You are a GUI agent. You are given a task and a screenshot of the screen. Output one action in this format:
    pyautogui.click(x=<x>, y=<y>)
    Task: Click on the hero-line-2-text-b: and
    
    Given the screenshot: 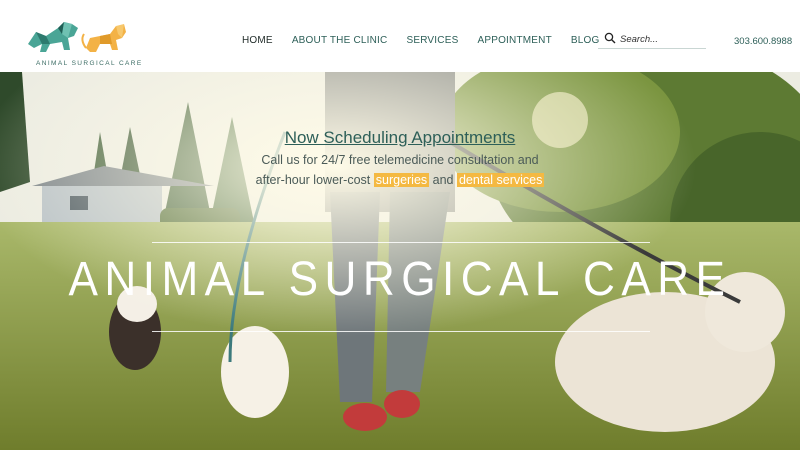 What is the action you would take?
    pyautogui.click(x=443, y=180)
    